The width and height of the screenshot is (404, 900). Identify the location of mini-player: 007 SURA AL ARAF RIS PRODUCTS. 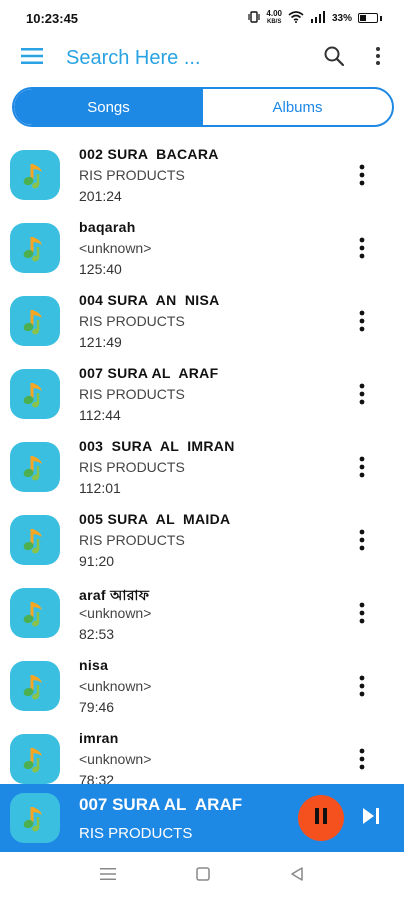
(202, 818).